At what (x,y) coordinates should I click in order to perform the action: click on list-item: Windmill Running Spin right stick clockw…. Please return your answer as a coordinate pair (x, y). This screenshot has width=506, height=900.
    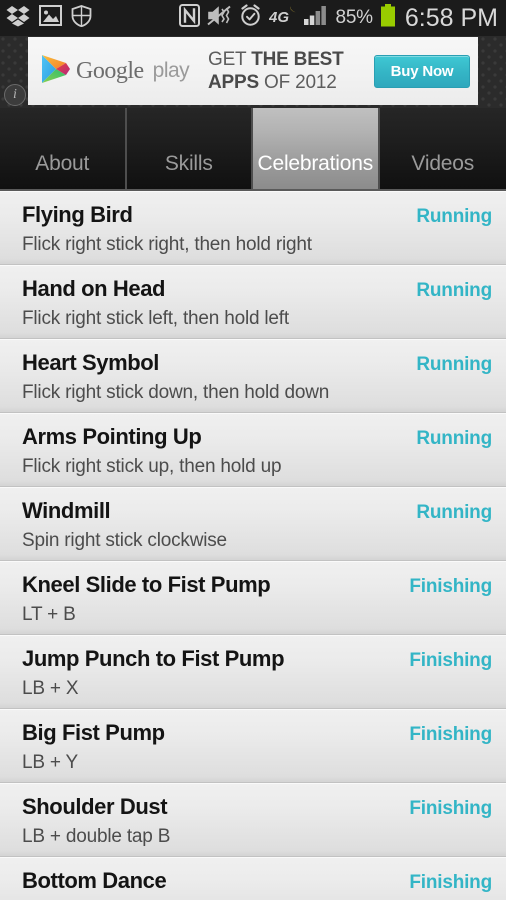
    Looking at the image, I should click on (253, 524).